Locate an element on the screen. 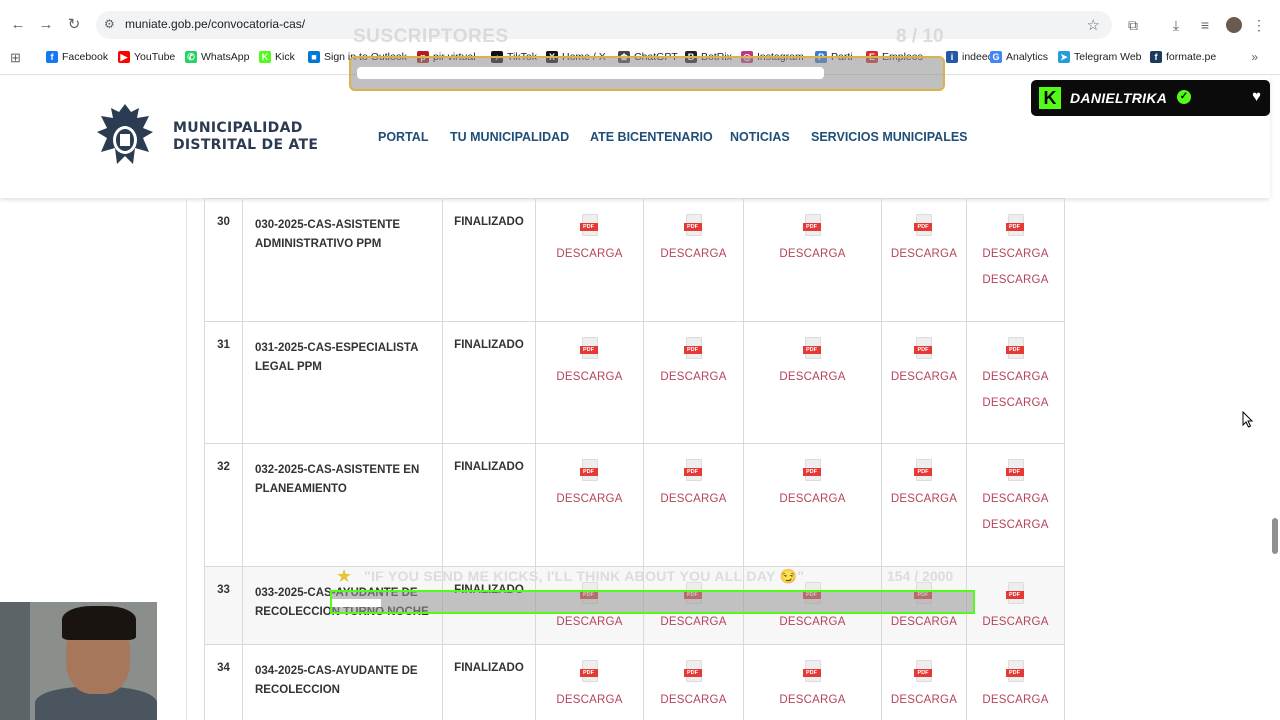 The height and width of the screenshot is (720, 1280). bookmark-analytics: G Analytics is located at coordinates (1019, 57).